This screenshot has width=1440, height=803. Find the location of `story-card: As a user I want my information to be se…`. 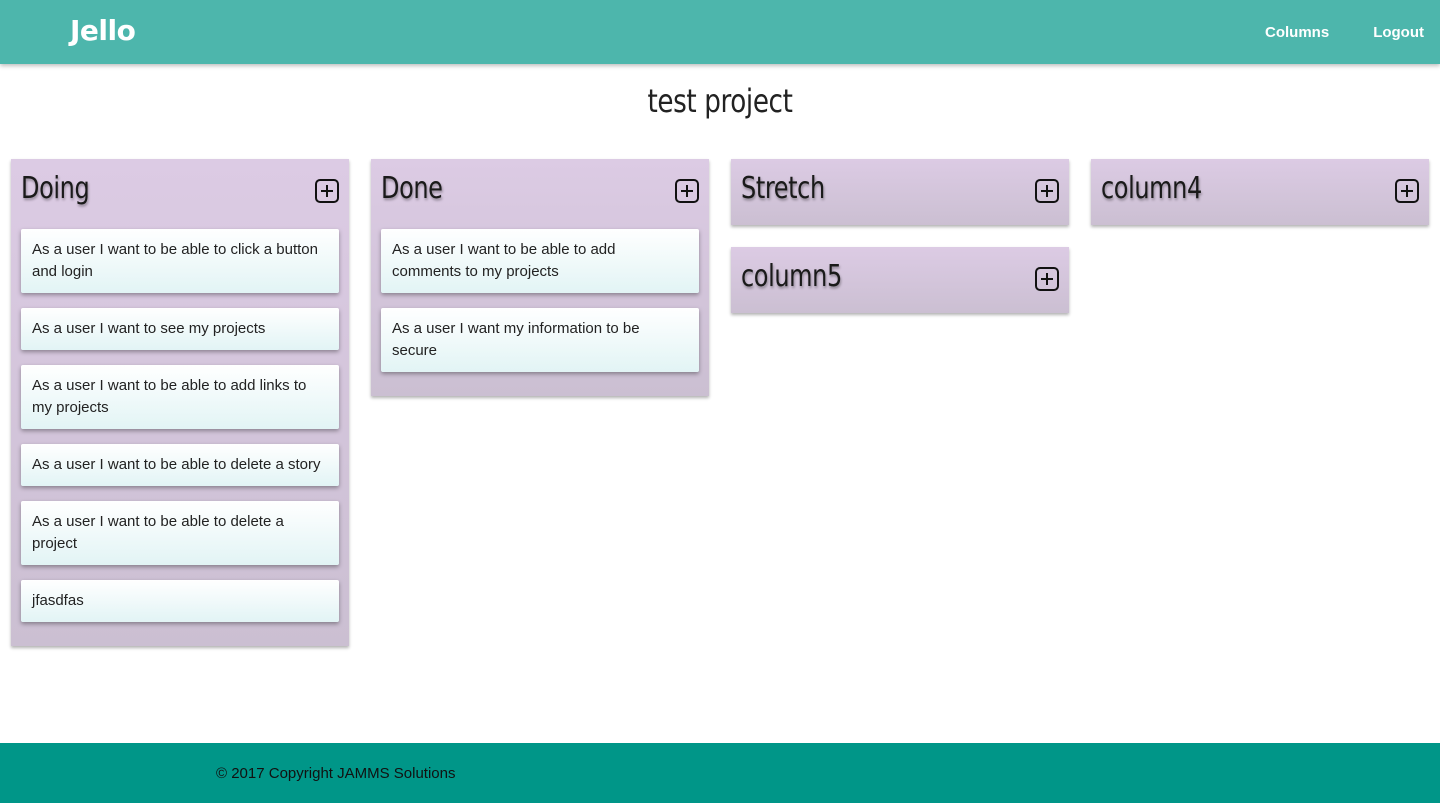

story-card: As a user I want my information to be se… is located at coordinates (540, 340).